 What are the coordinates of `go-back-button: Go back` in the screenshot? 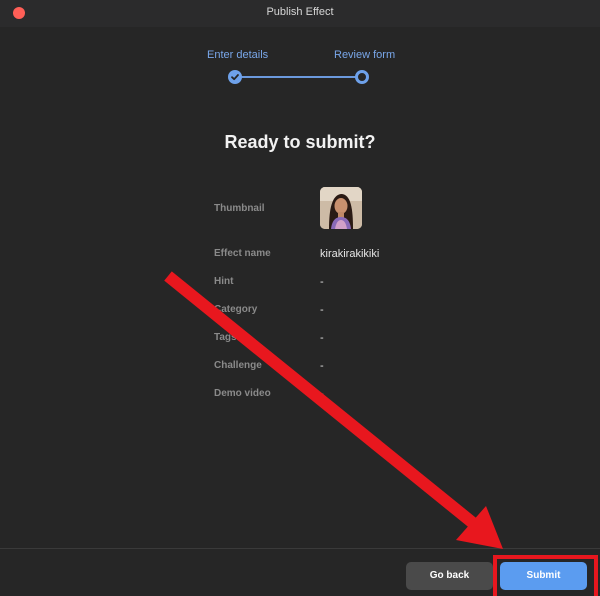 It's located at (449, 576).